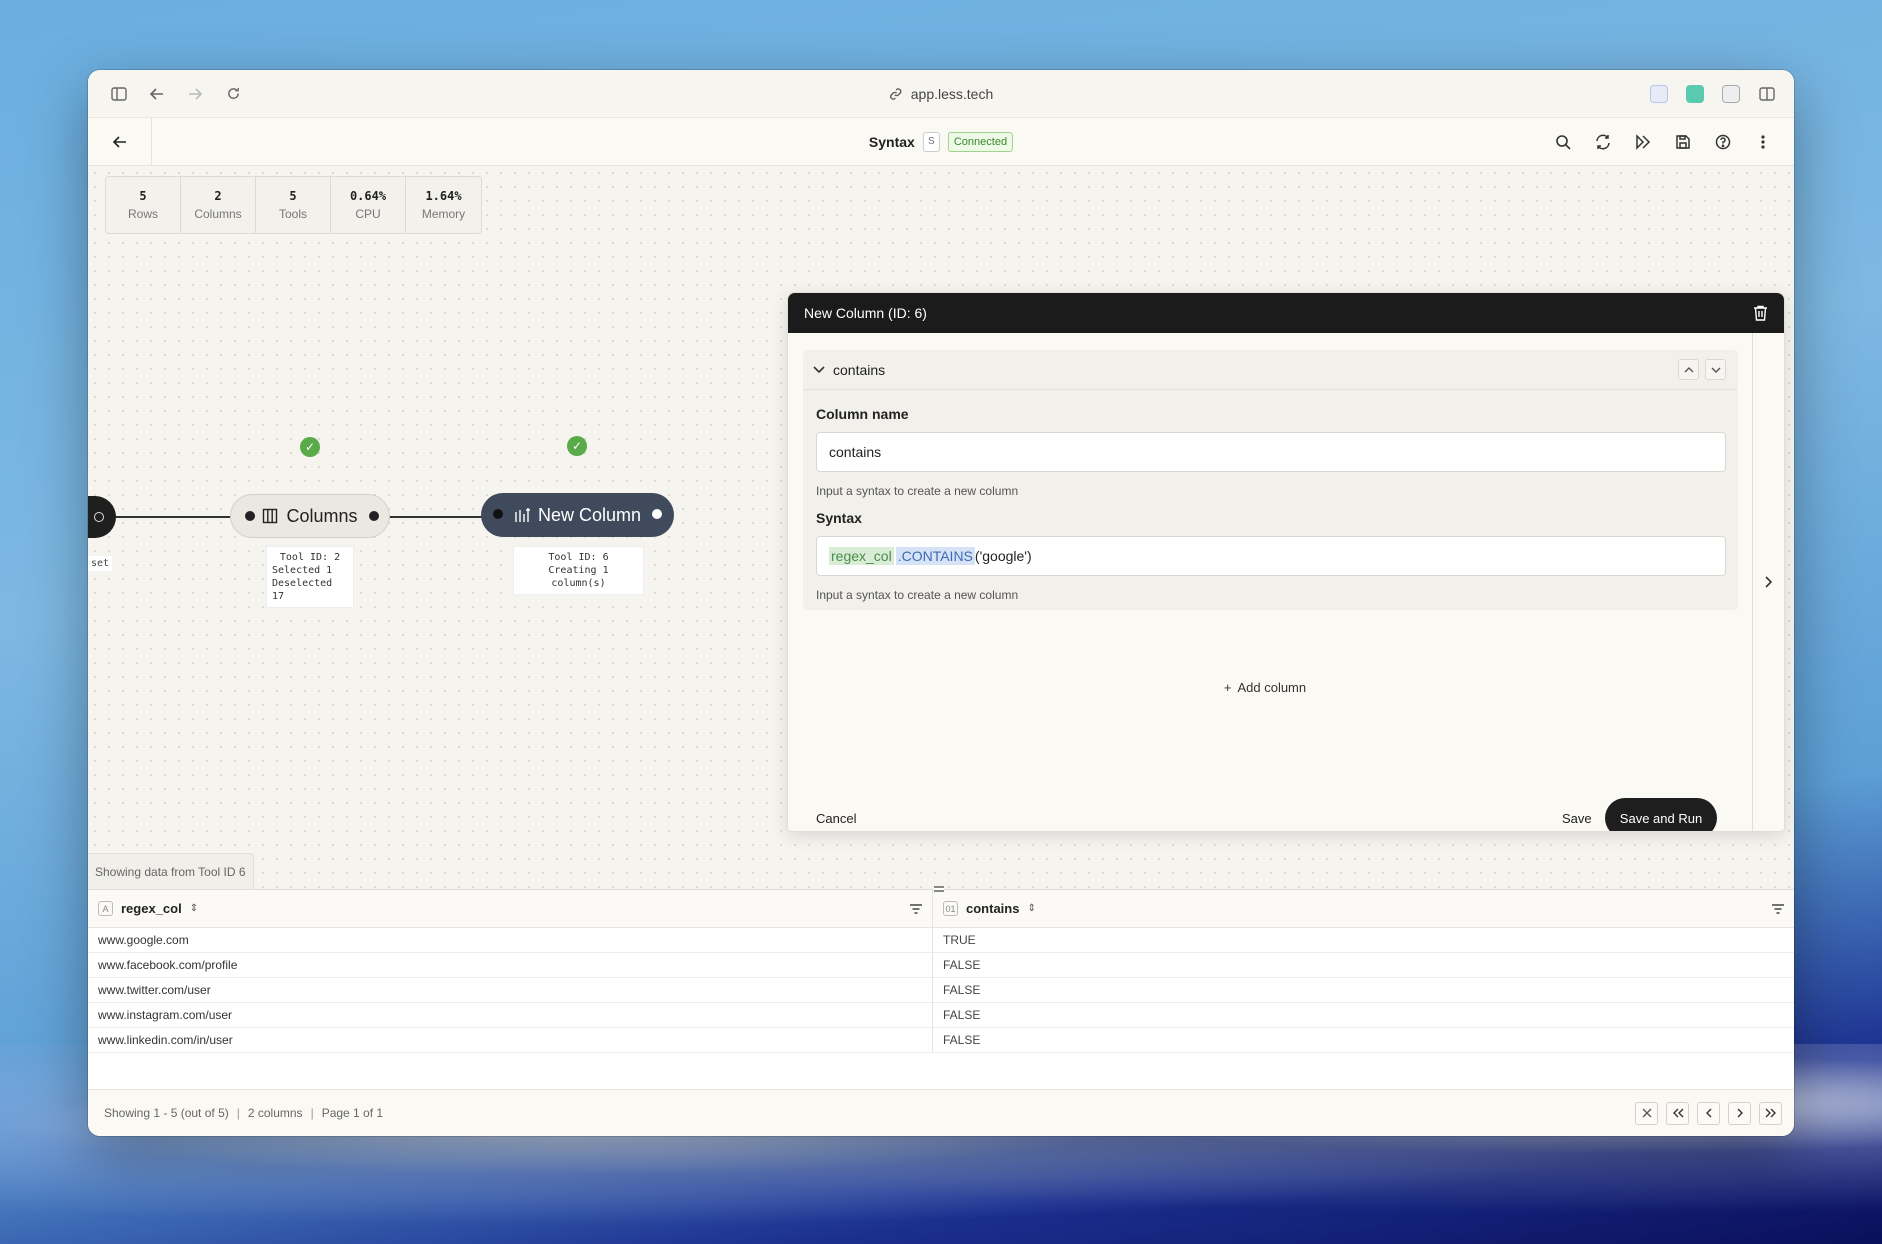 This screenshot has height=1244, width=1882. What do you see at coordinates (577, 515) in the screenshot?
I see `new-column-node: New Column` at bounding box center [577, 515].